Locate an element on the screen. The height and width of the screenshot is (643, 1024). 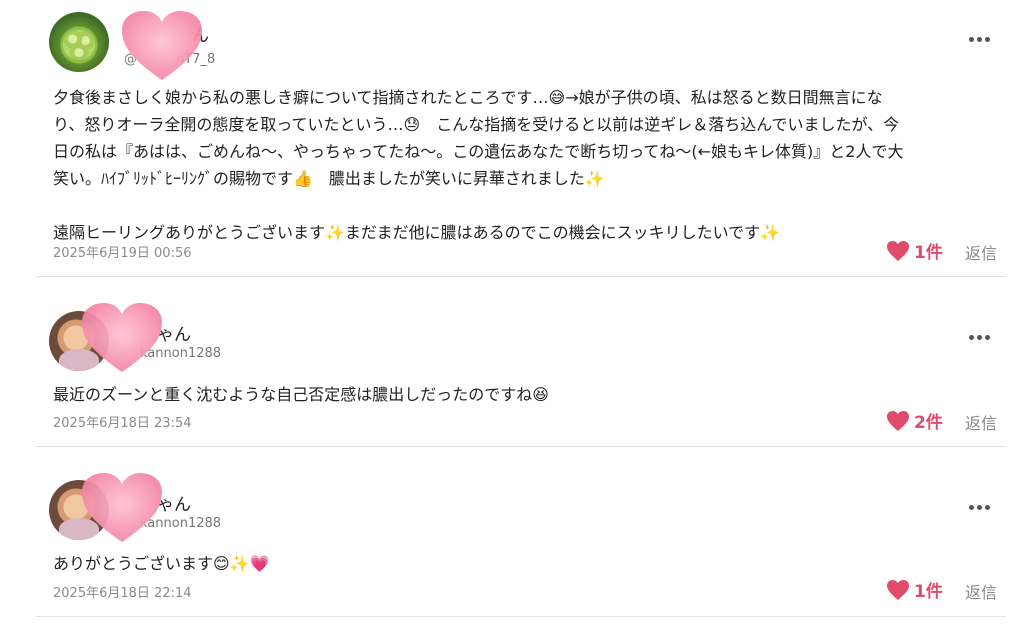
user-avatar is located at coordinates (79, 42).